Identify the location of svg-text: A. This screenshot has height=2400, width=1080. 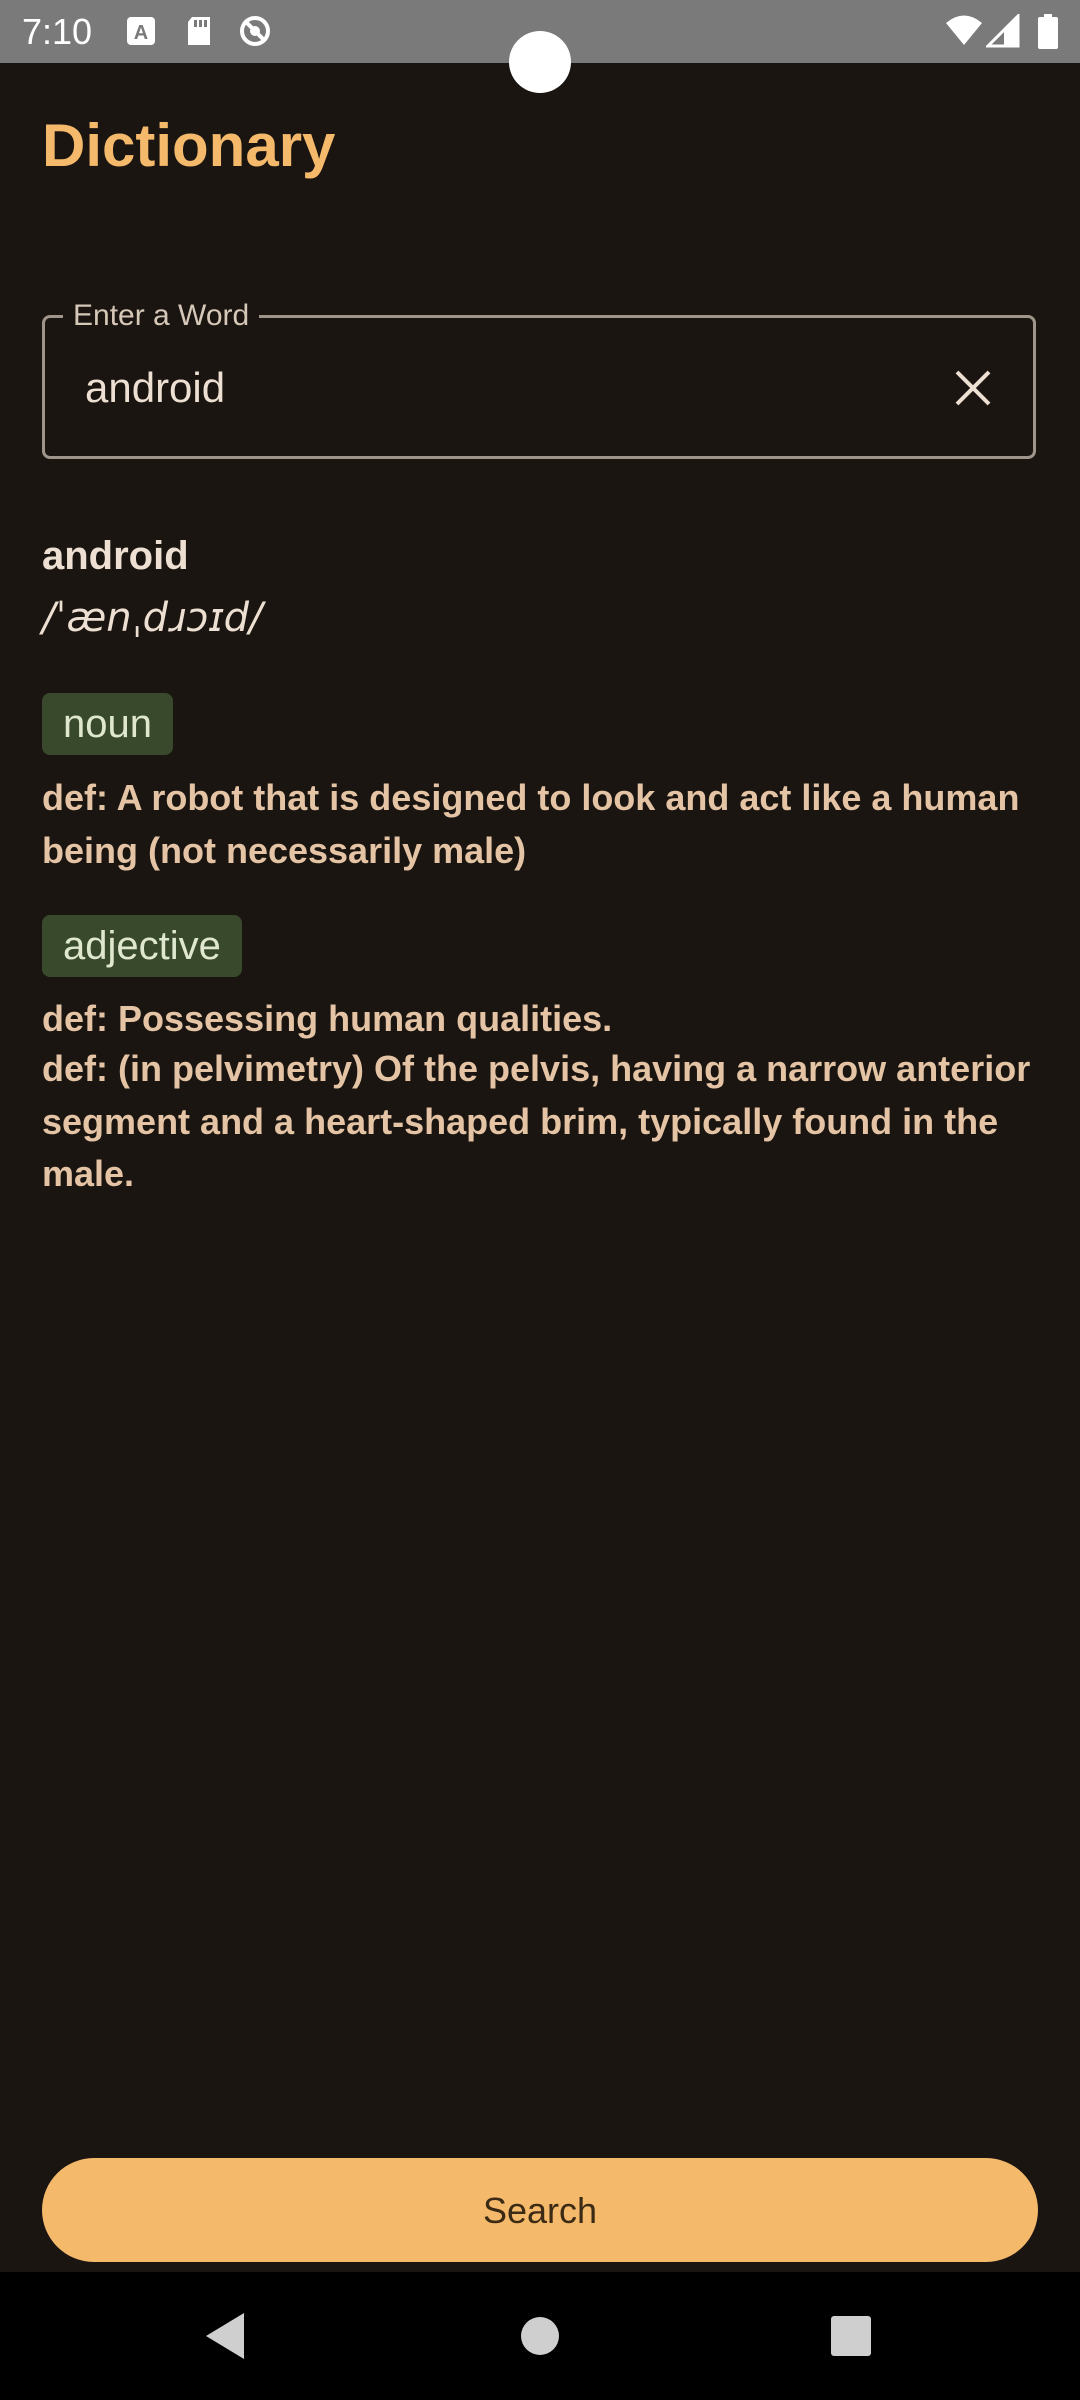
(141, 33).